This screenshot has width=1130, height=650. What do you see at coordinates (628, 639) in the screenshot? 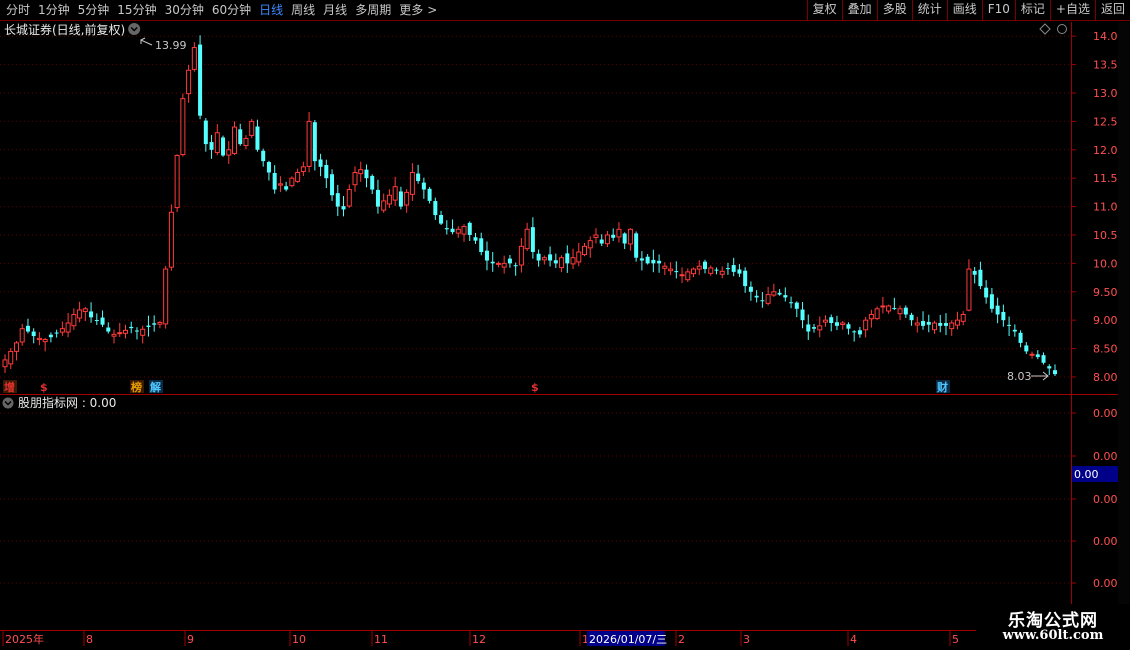
I see `svg-text: 2026/01/07/三` at bounding box center [628, 639].